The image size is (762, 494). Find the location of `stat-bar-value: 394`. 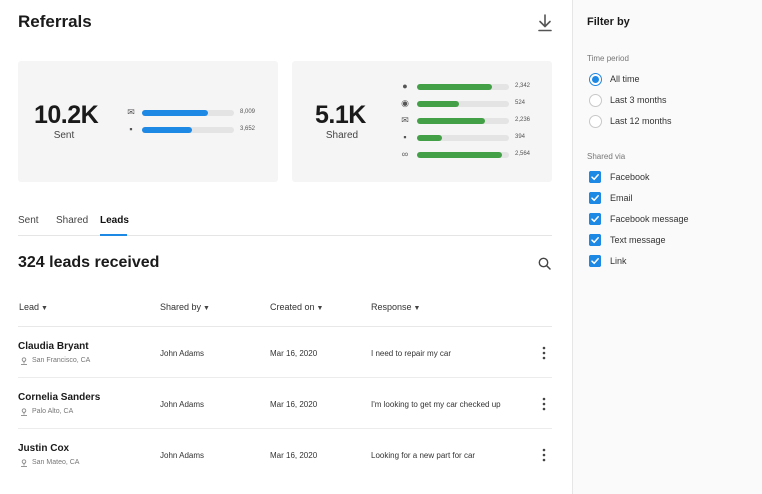

stat-bar-value: 394 is located at coordinates (520, 137).